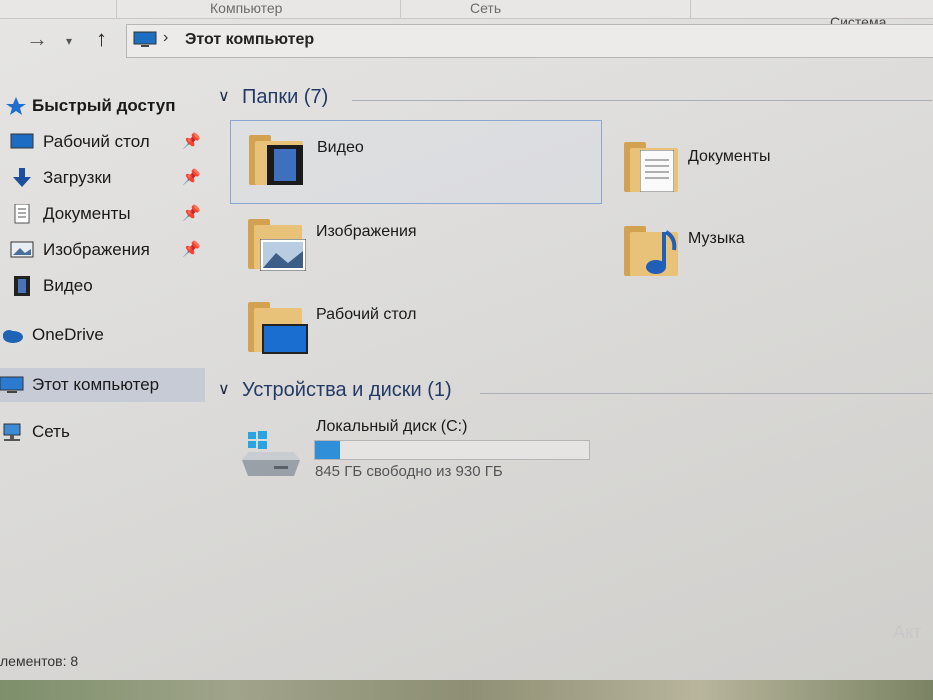 The width and height of the screenshot is (933, 700). What do you see at coordinates (96, 141) in the screenshot?
I see `sidebar-item-label: Рабочий стол` at bounding box center [96, 141].